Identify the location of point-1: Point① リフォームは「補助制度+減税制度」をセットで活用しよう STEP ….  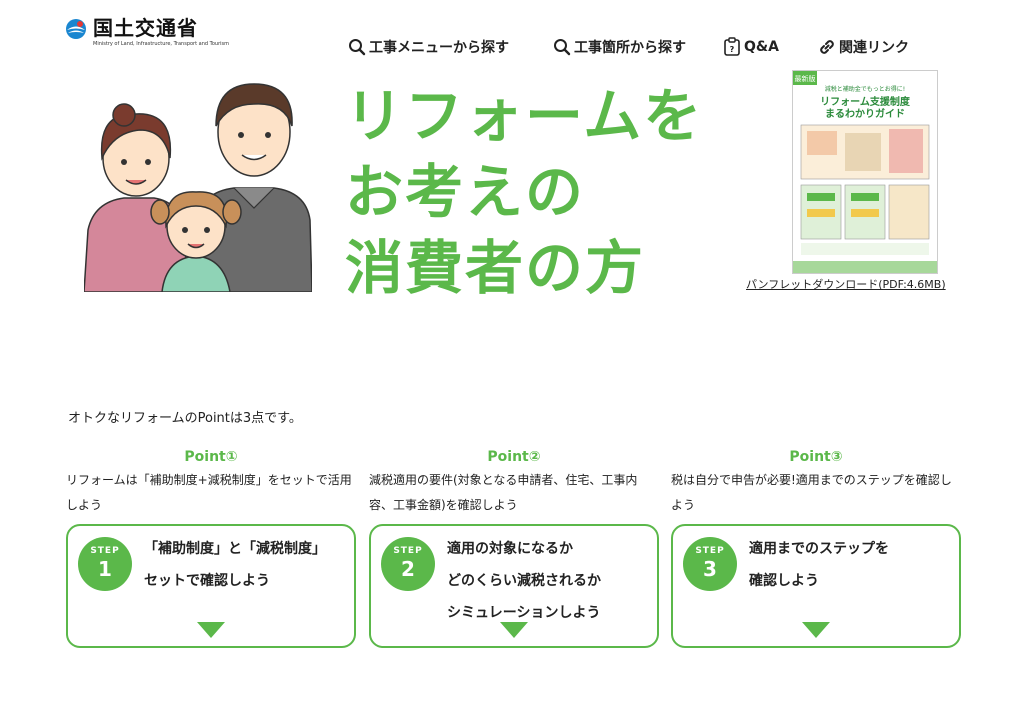
(211, 547).